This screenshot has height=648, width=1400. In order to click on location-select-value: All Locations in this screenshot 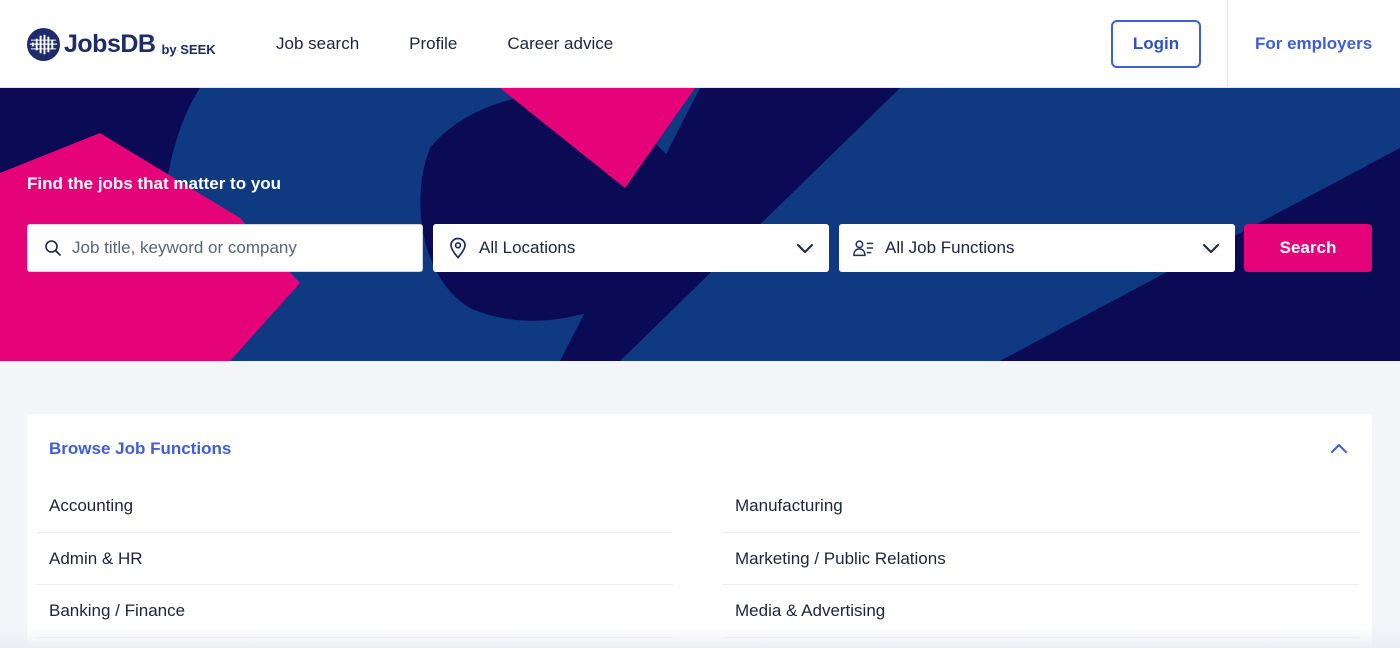, I will do `click(527, 247)`.